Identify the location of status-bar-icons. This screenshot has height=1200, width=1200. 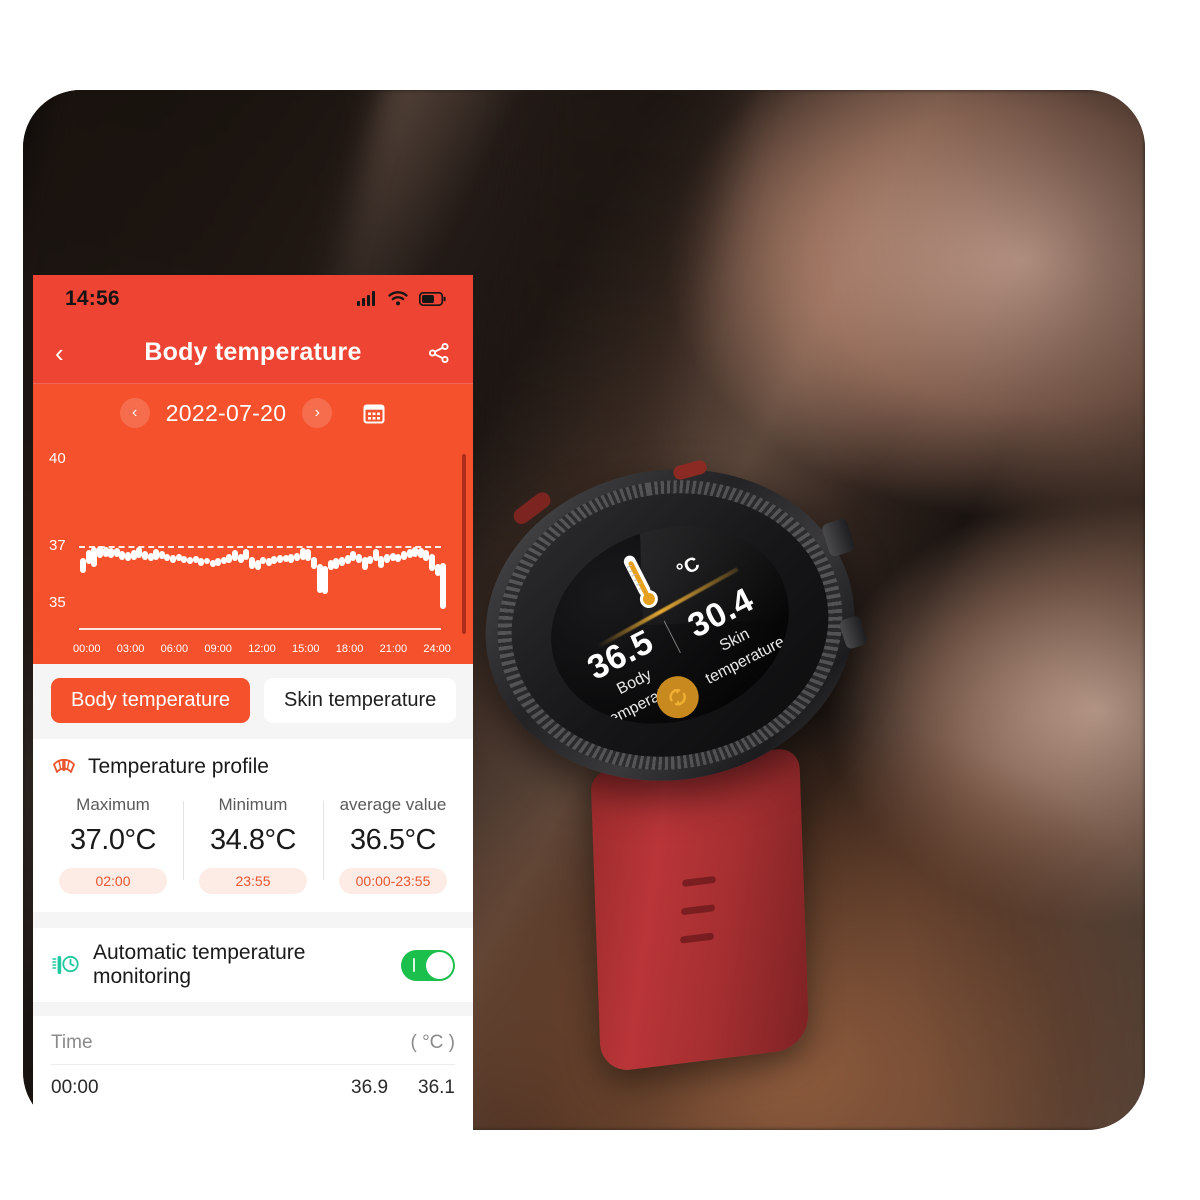
(401, 298).